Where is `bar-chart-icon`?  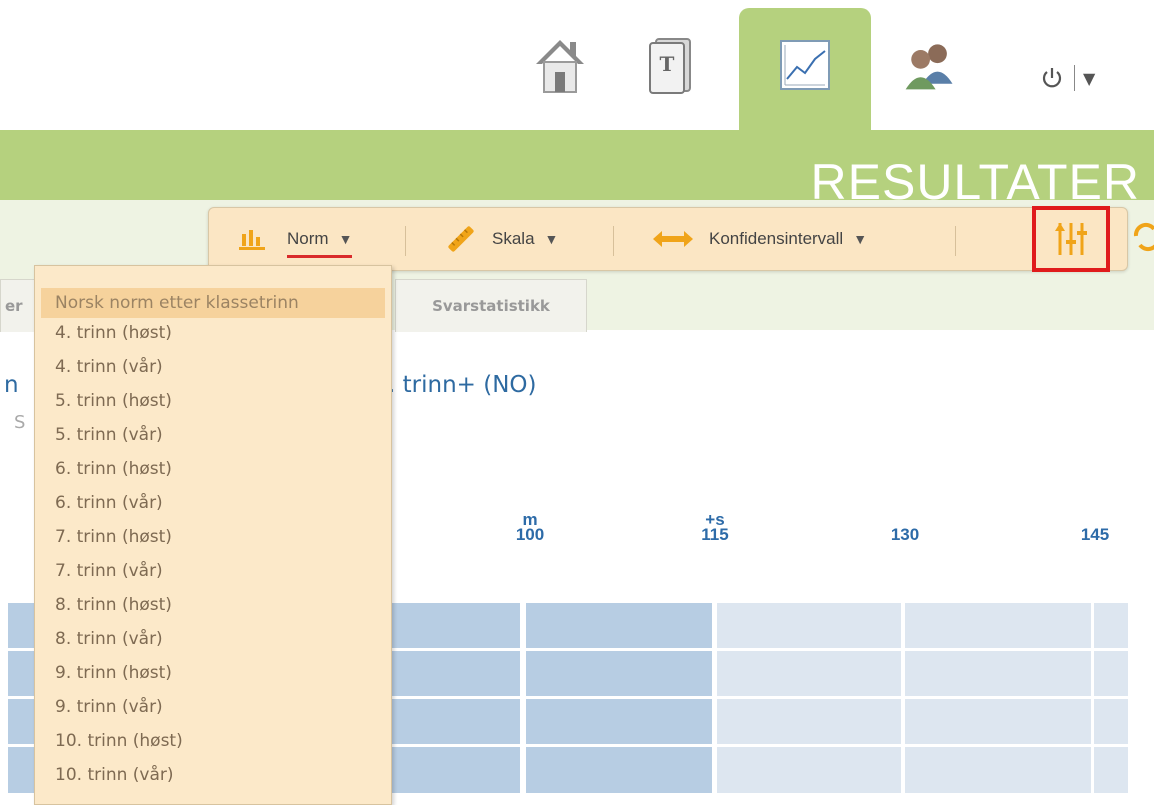
bar-chart-icon is located at coordinates (252, 240).